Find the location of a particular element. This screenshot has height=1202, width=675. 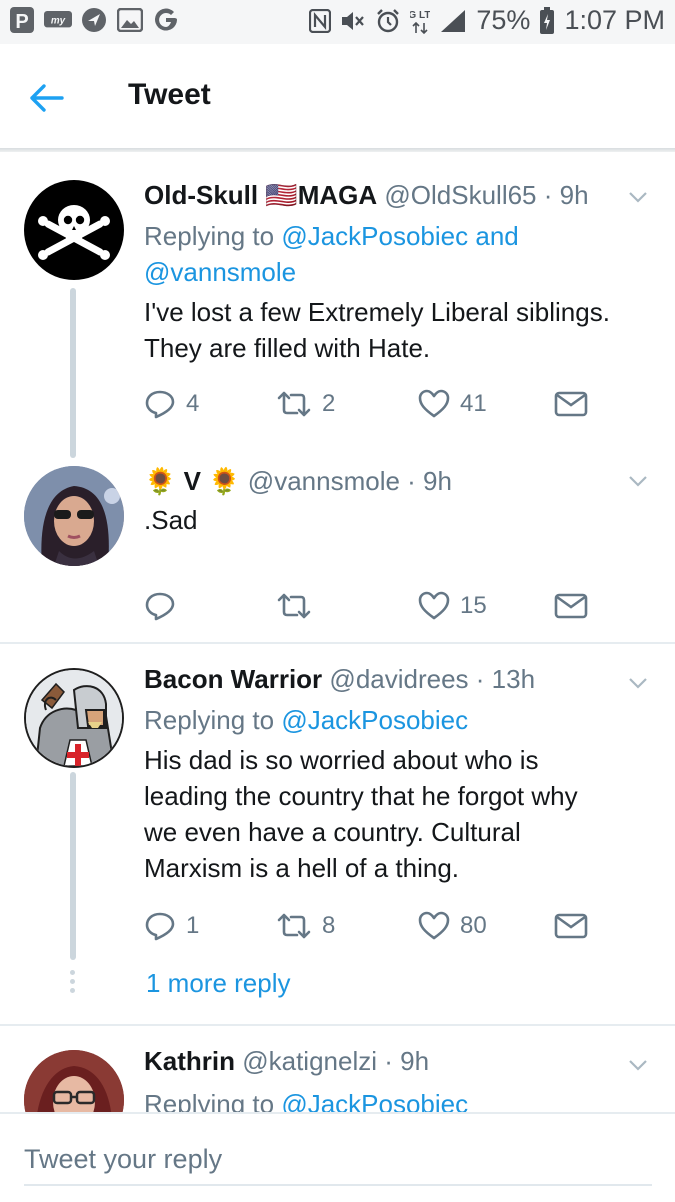

retweet-button is located at coordinates (299, 606).